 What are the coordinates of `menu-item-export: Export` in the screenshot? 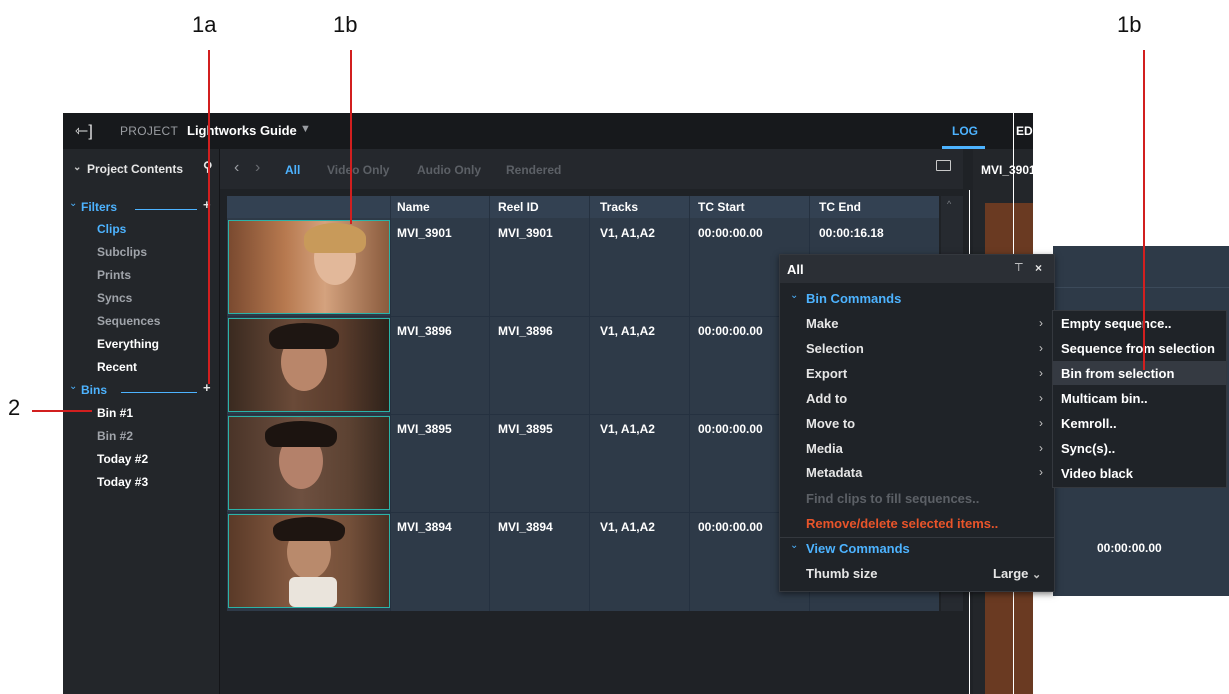 It's located at (826, 373).